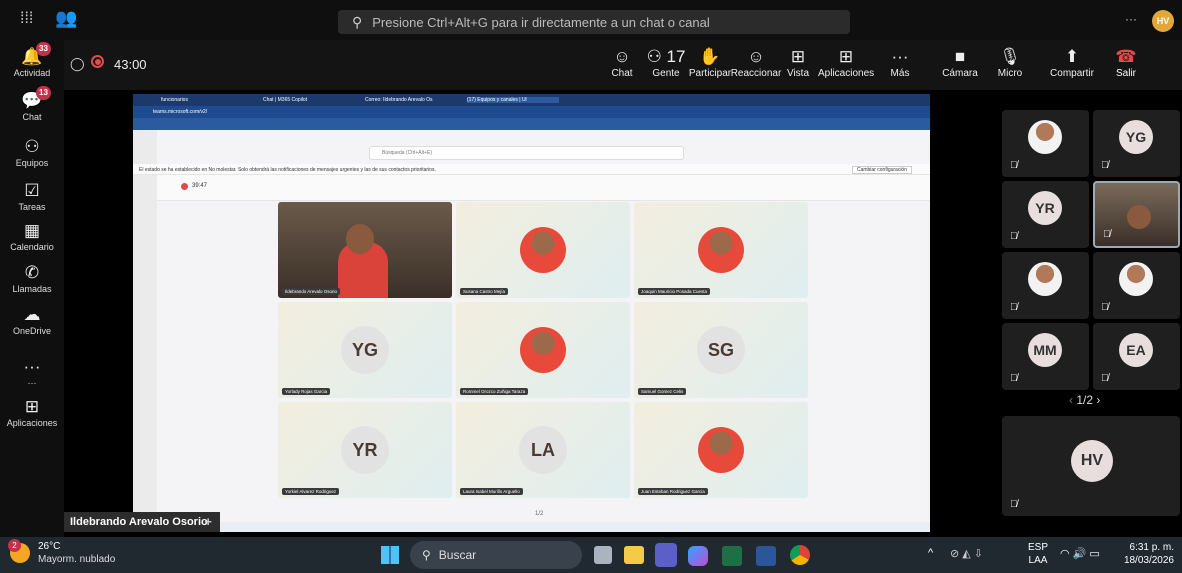 The image size is (1182, 573). What do you see at coordinates (32, 55) in the screenshot?
I see `bell-icon: 🔔 33` at bounding box center [32, 55].